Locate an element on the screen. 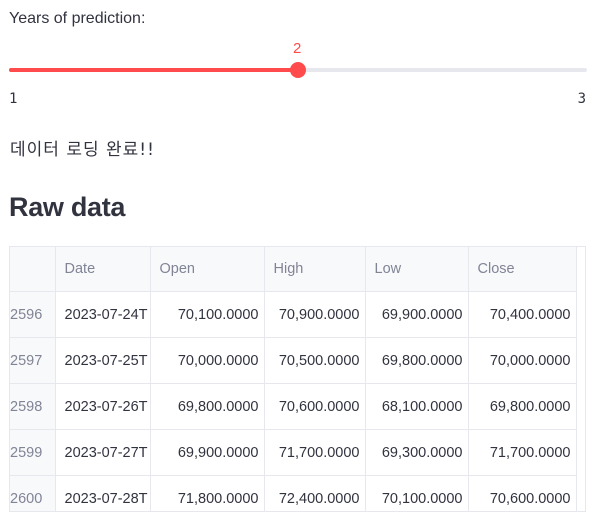 Image resolution: width=598 pixels, height=520 pixels. column-header-low: Low is located at coordinates (417, 269).